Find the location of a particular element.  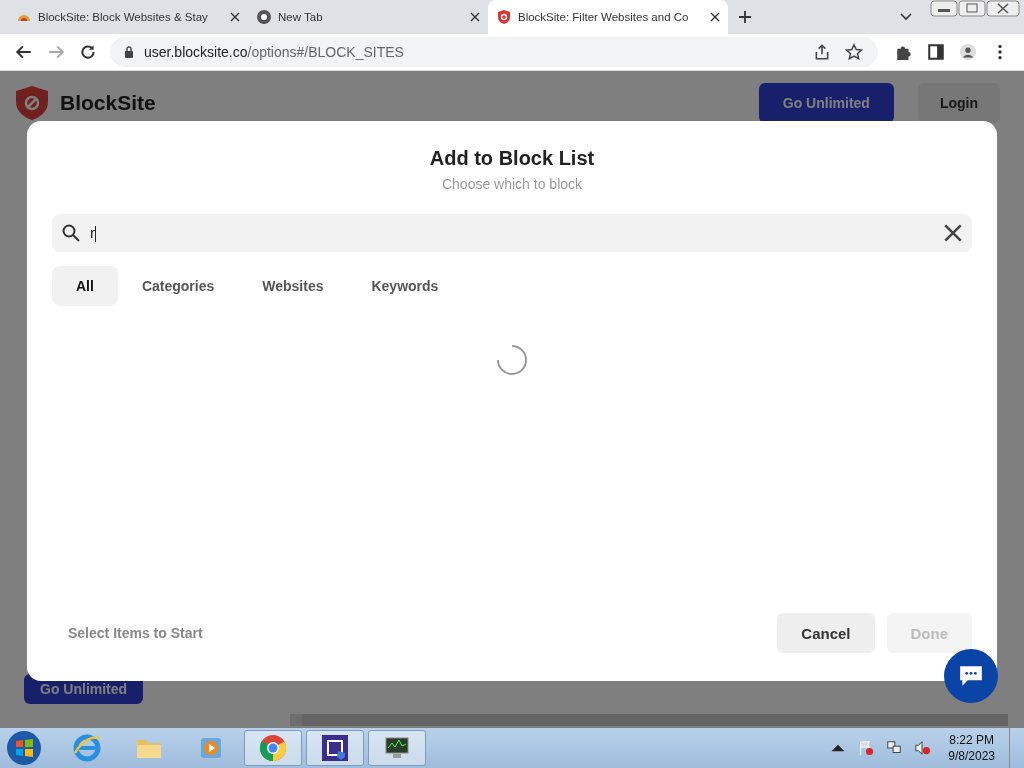

chevron-down-icon is located at coordinates (906, 17).